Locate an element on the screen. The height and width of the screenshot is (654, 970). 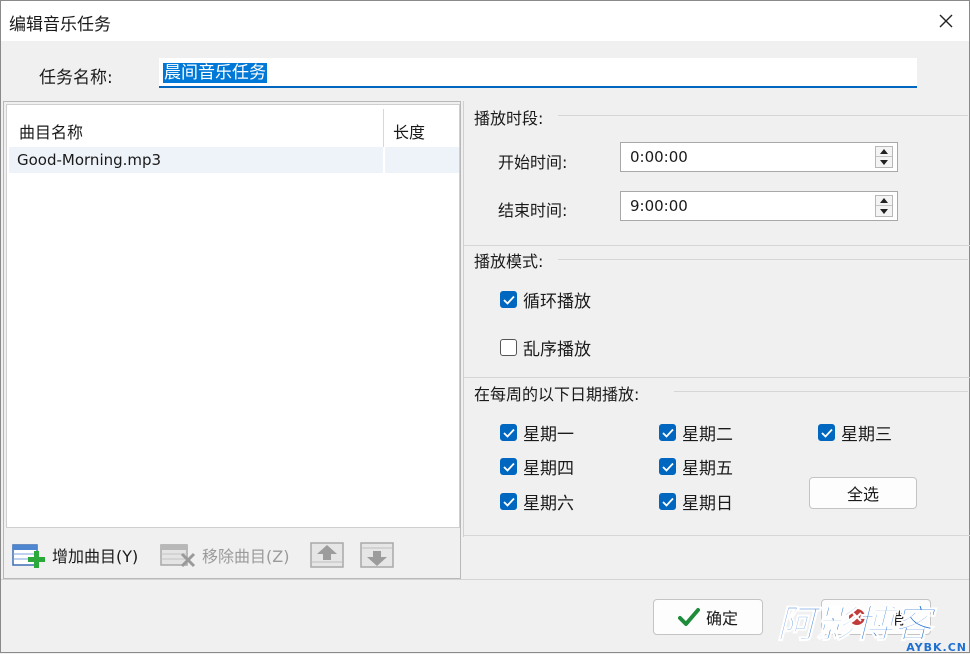
play-mode-title: 播放模式: is located at coordinates (509, 261).